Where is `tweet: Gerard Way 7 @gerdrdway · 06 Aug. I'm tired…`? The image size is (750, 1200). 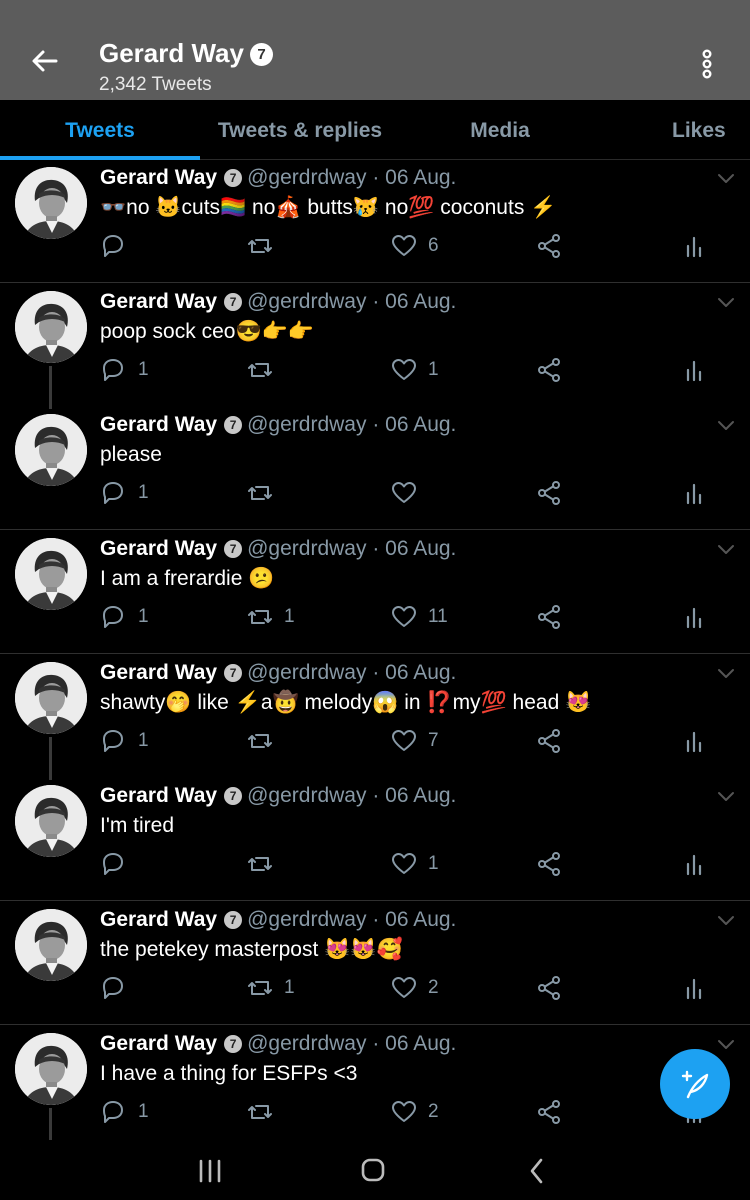 tweet: Gerard Way 7 @gerdrdway · 06 Aug. I'm tired… is located at coordinates (375, 839).